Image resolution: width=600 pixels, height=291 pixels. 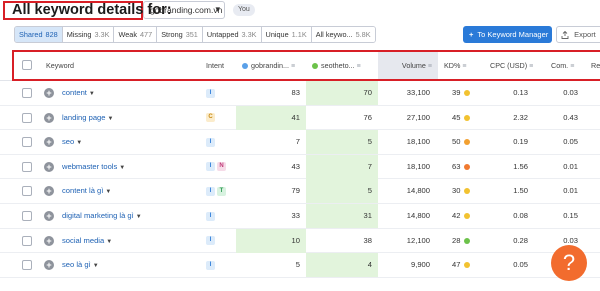 What do you see at coordinates (232, 34) in the screenshot?
I see `filter-tab: Untapped 3.3K` at bounding box center [232, 34].